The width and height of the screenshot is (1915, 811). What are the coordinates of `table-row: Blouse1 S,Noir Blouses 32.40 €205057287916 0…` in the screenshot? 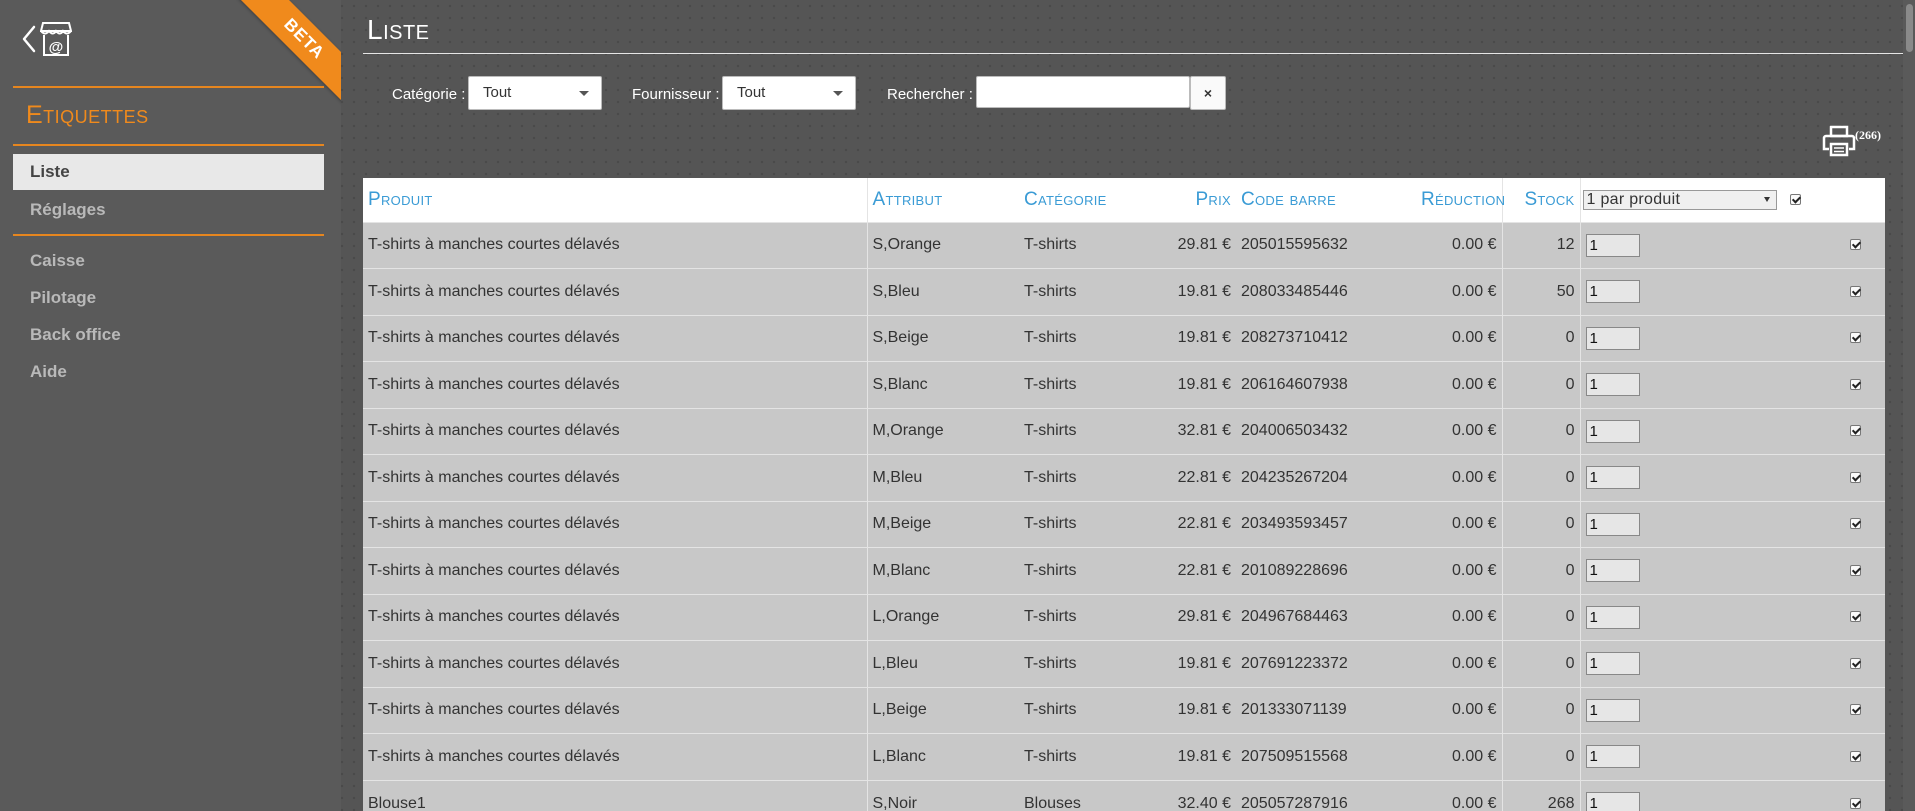 It's located at (1124, 795).